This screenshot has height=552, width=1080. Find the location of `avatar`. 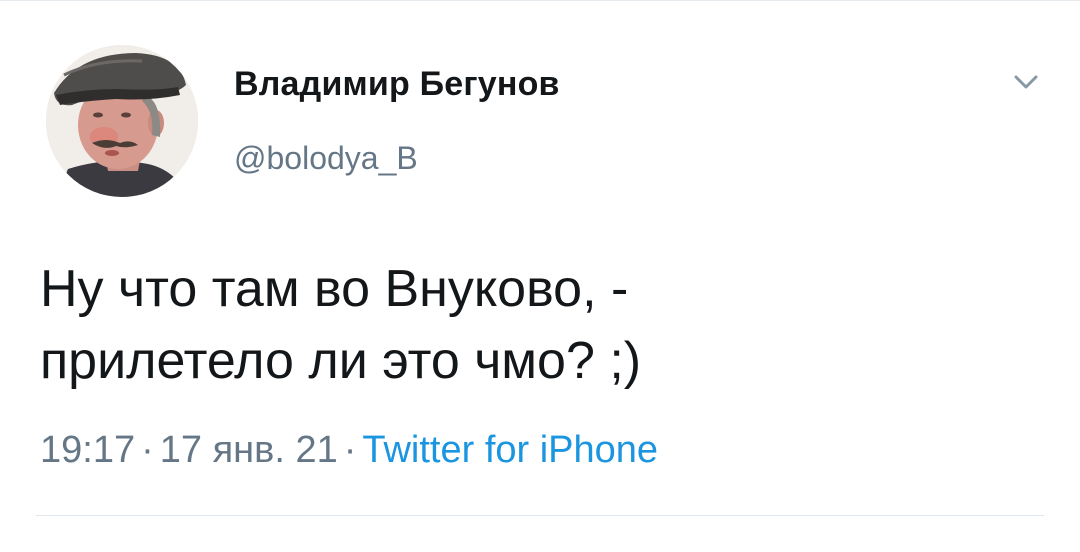

avatar is located at coordinates (122, 121).